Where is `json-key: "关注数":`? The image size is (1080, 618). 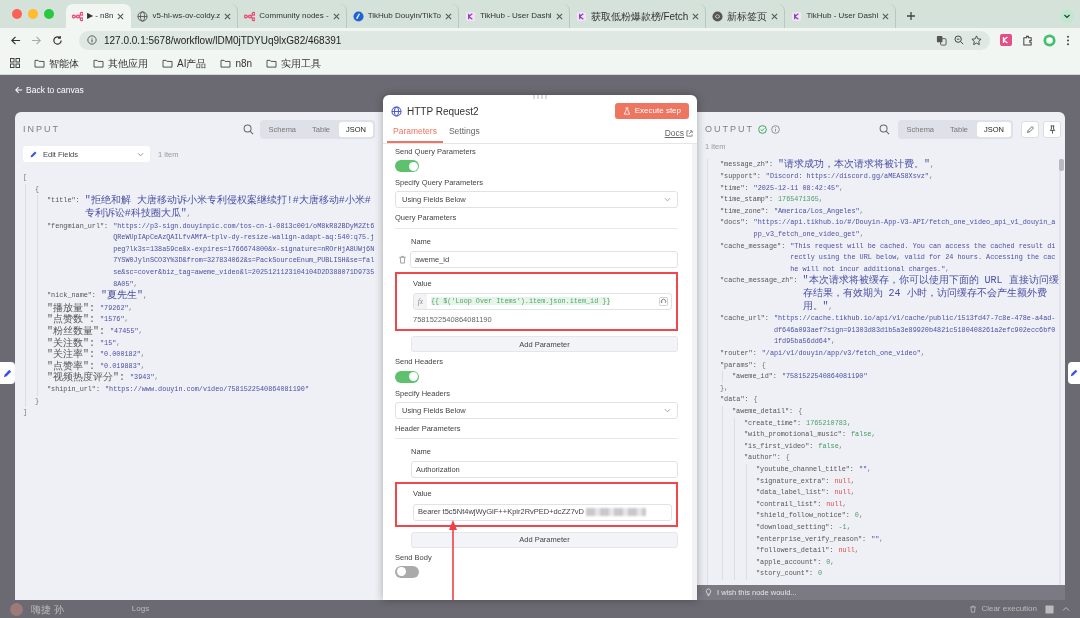 json-key: "关注数": is located at coordinates (71, 343).